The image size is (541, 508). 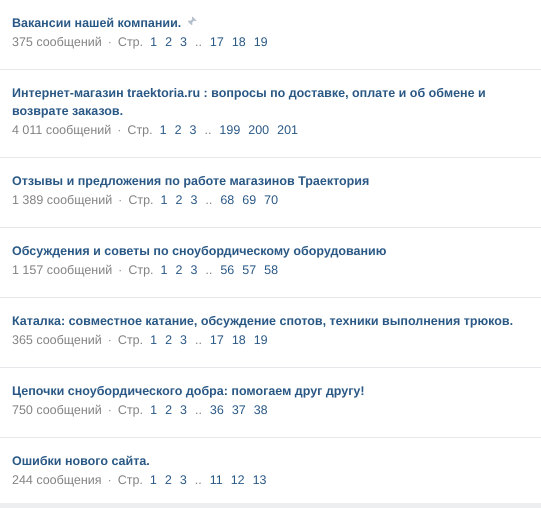 What do you see at coordinates (259, 480) in the screenshot?
I see `page-link: 13` at bounding box center [259, 480].